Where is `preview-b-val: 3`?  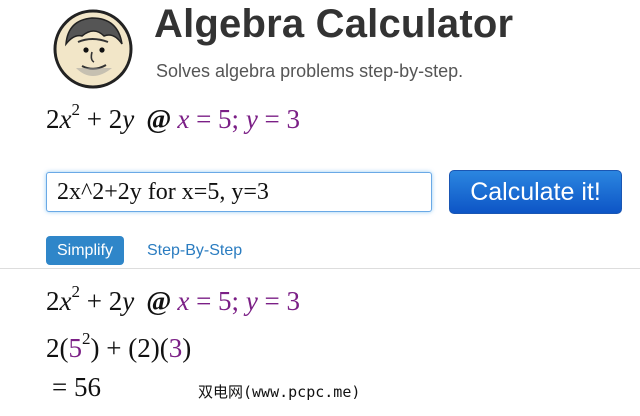 preview-b-val: 3 is located at coordinates (293, 119).